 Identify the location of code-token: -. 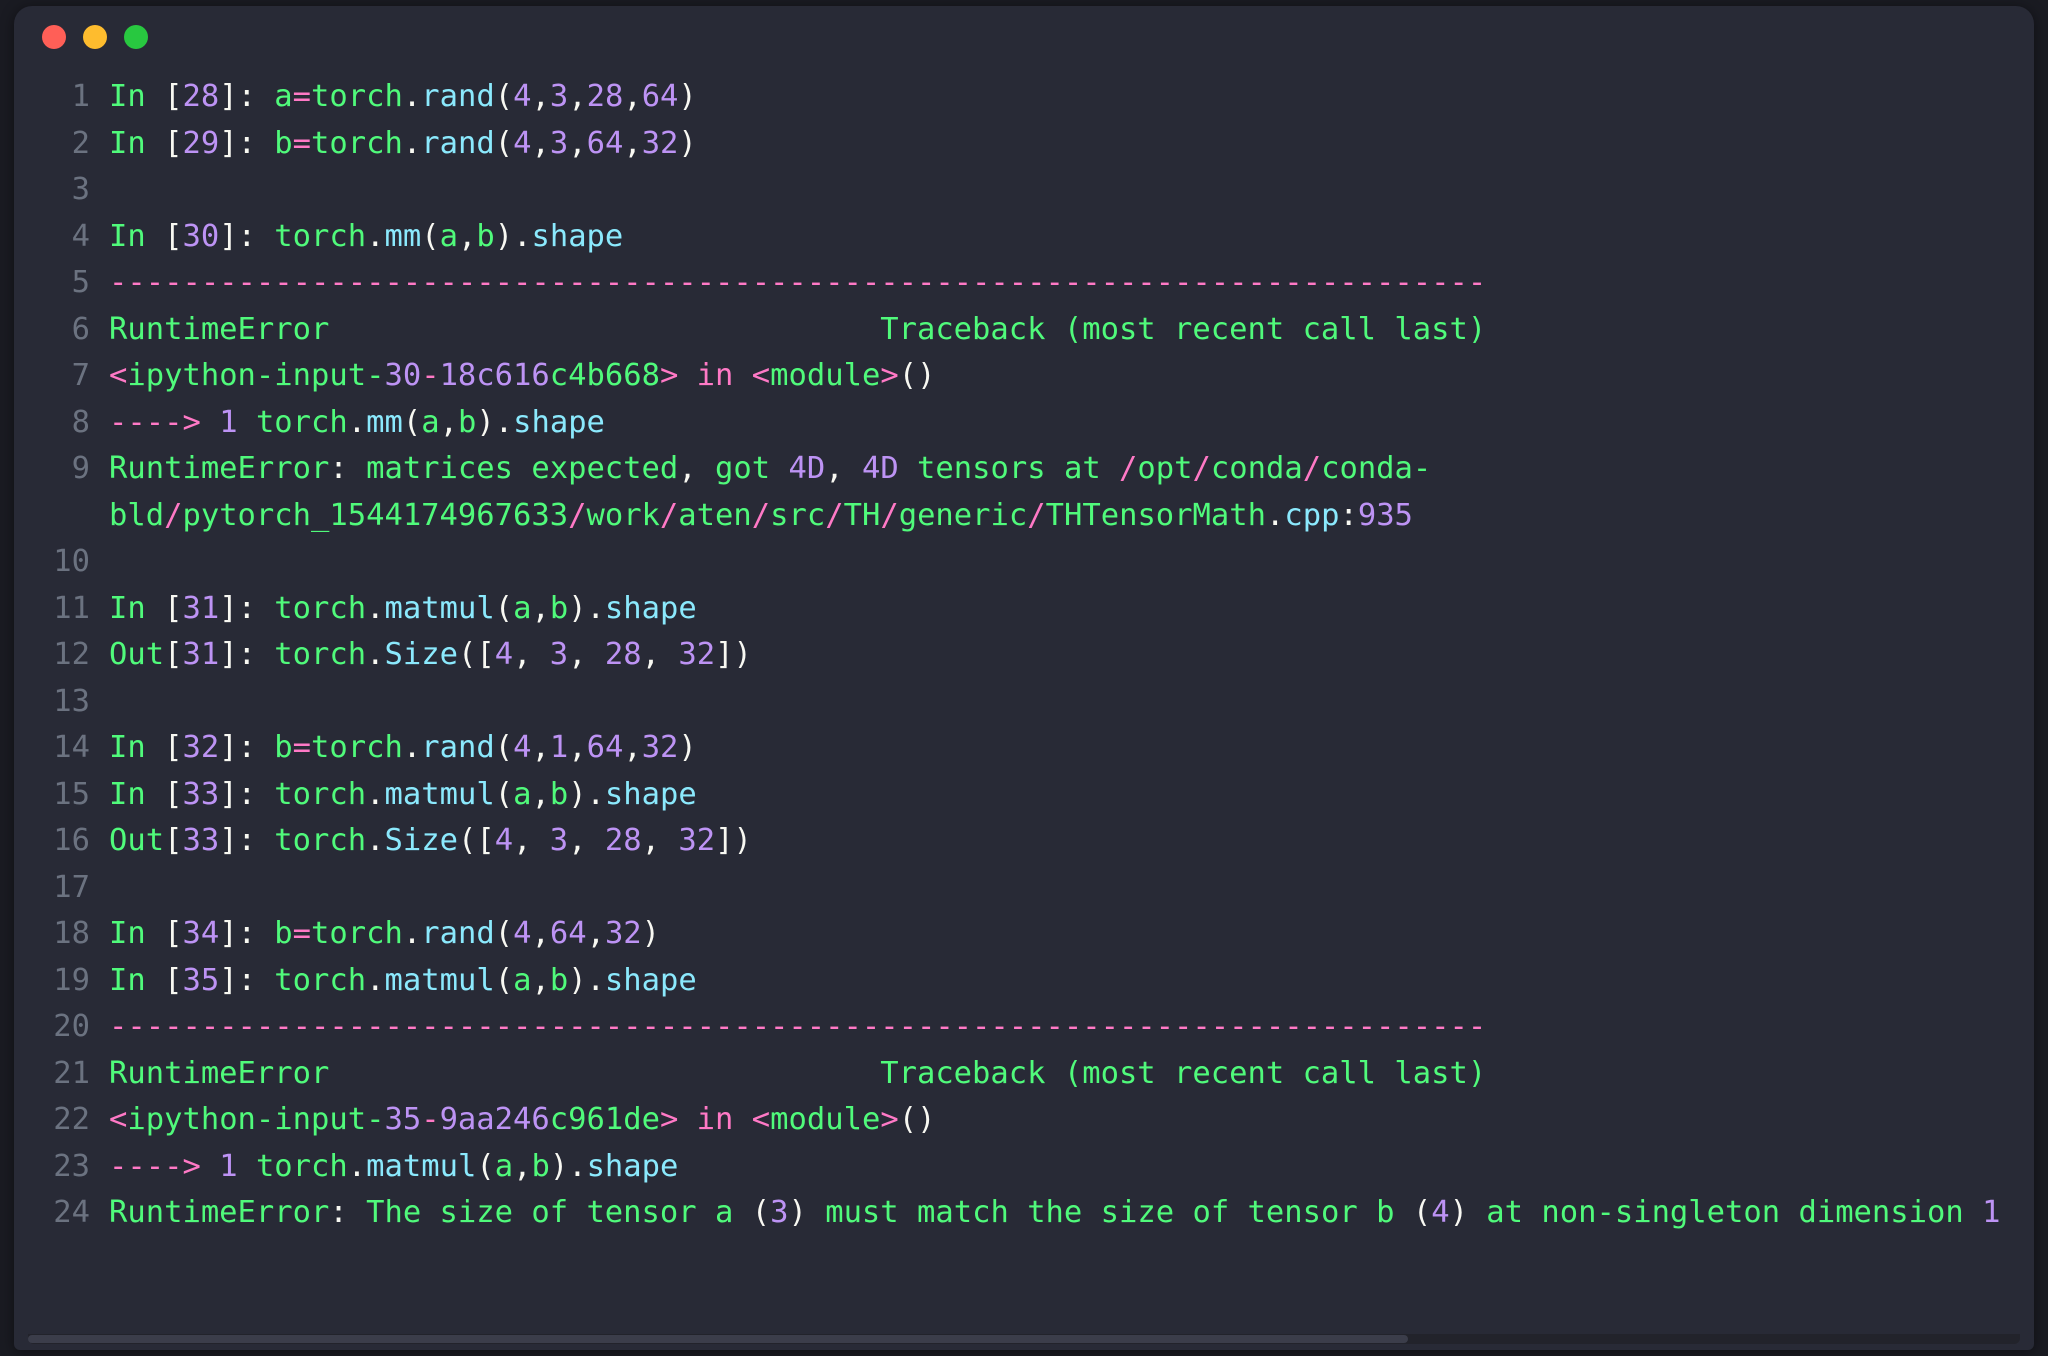
(430, 375).